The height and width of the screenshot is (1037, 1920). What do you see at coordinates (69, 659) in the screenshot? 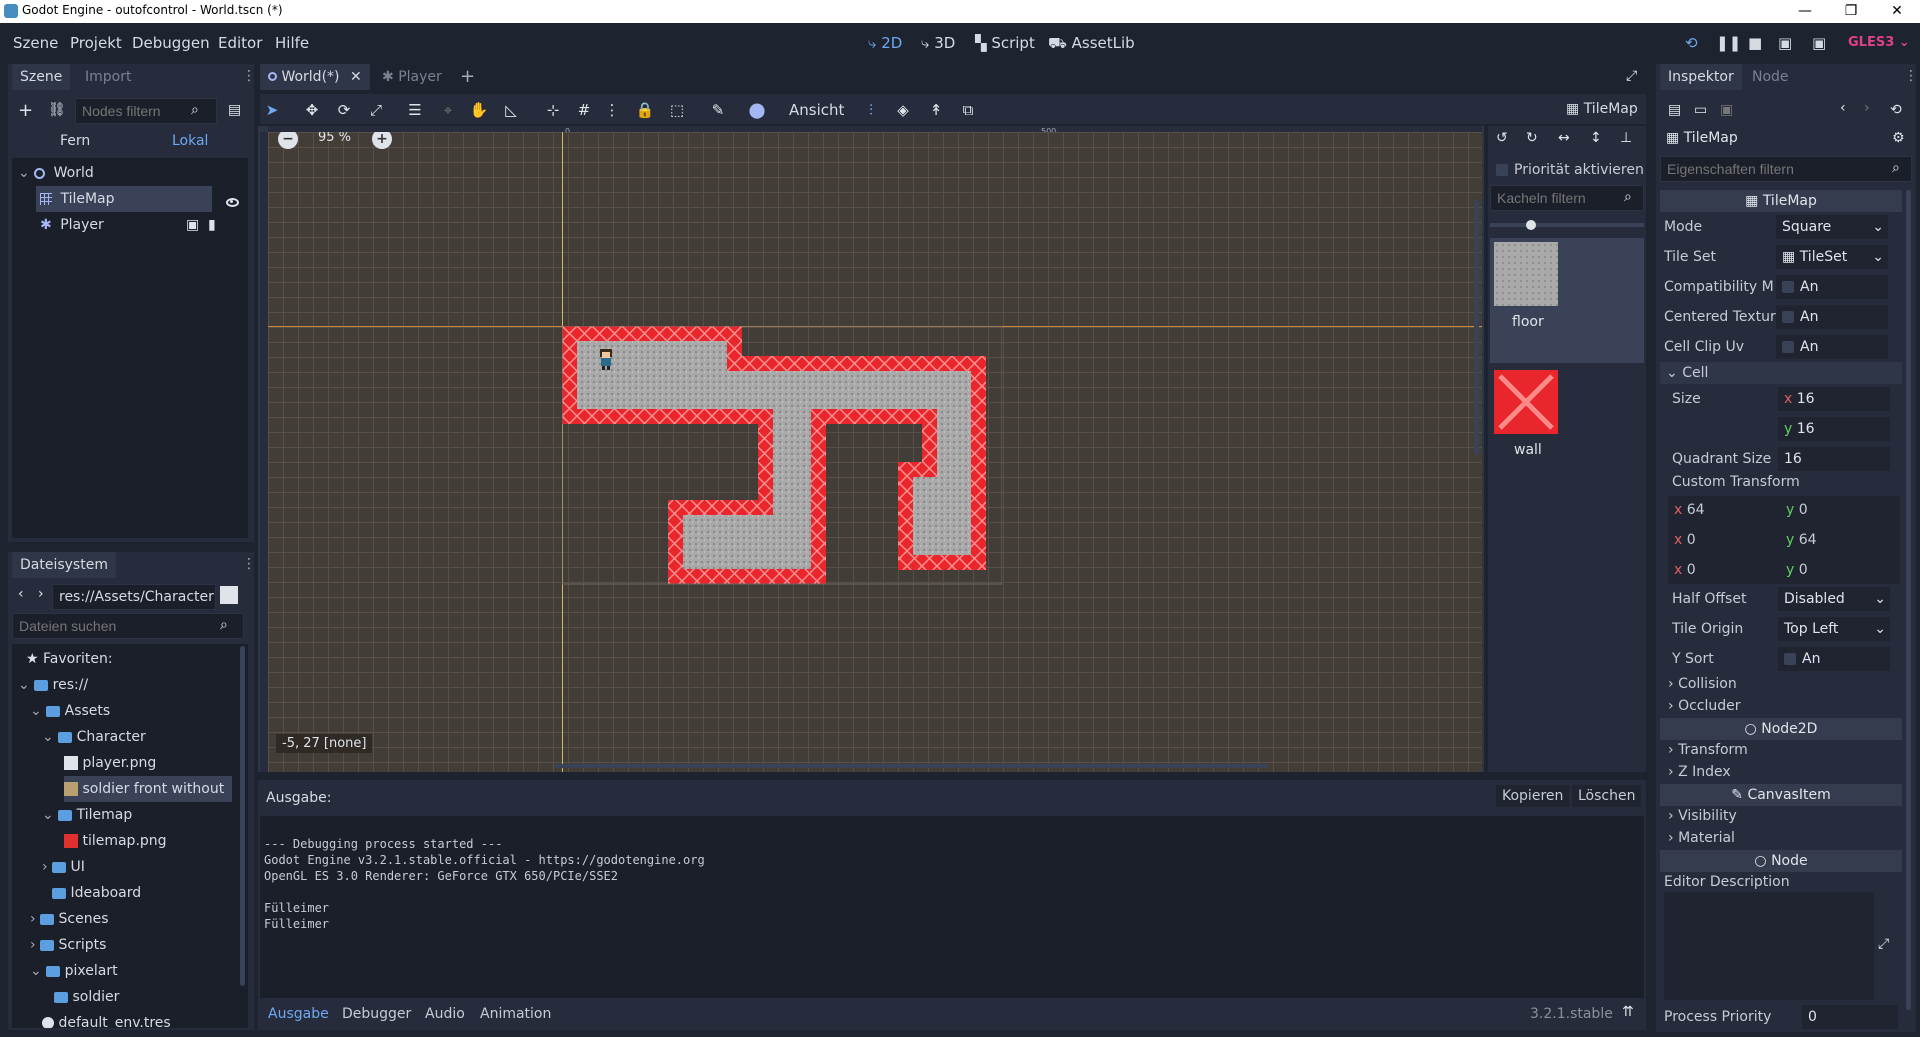
I see `favorites-item: ★ Favoriten:` at bounding box center [69, 659].